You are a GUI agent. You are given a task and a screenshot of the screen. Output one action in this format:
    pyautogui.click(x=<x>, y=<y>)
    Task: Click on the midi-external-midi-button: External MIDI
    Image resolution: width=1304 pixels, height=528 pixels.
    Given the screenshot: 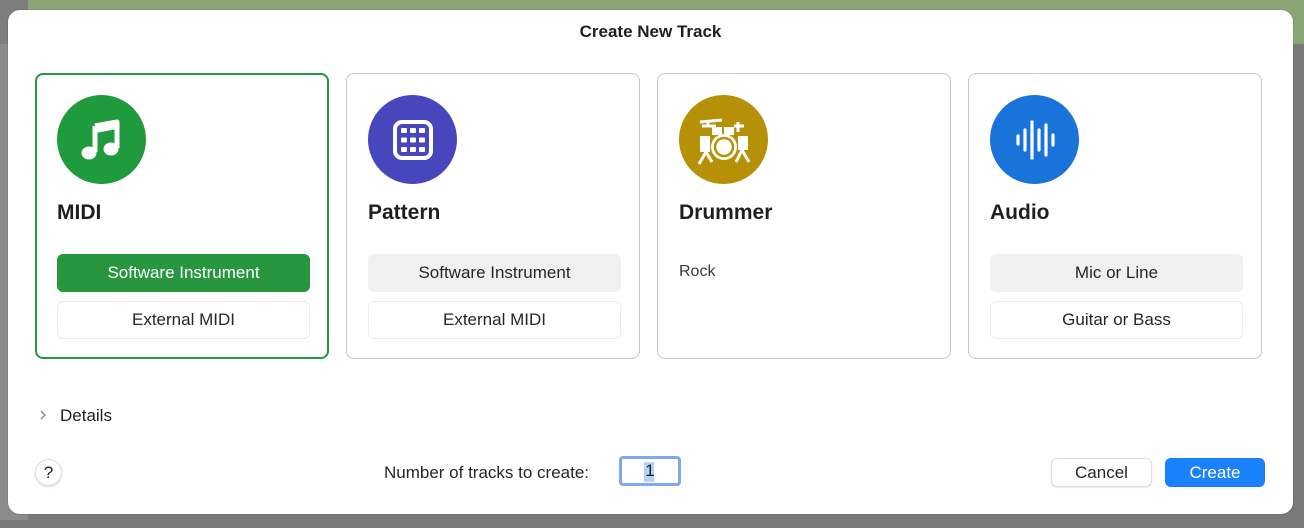 What is the action you would take?
    pyautogui.click(x=183, y=320)
    